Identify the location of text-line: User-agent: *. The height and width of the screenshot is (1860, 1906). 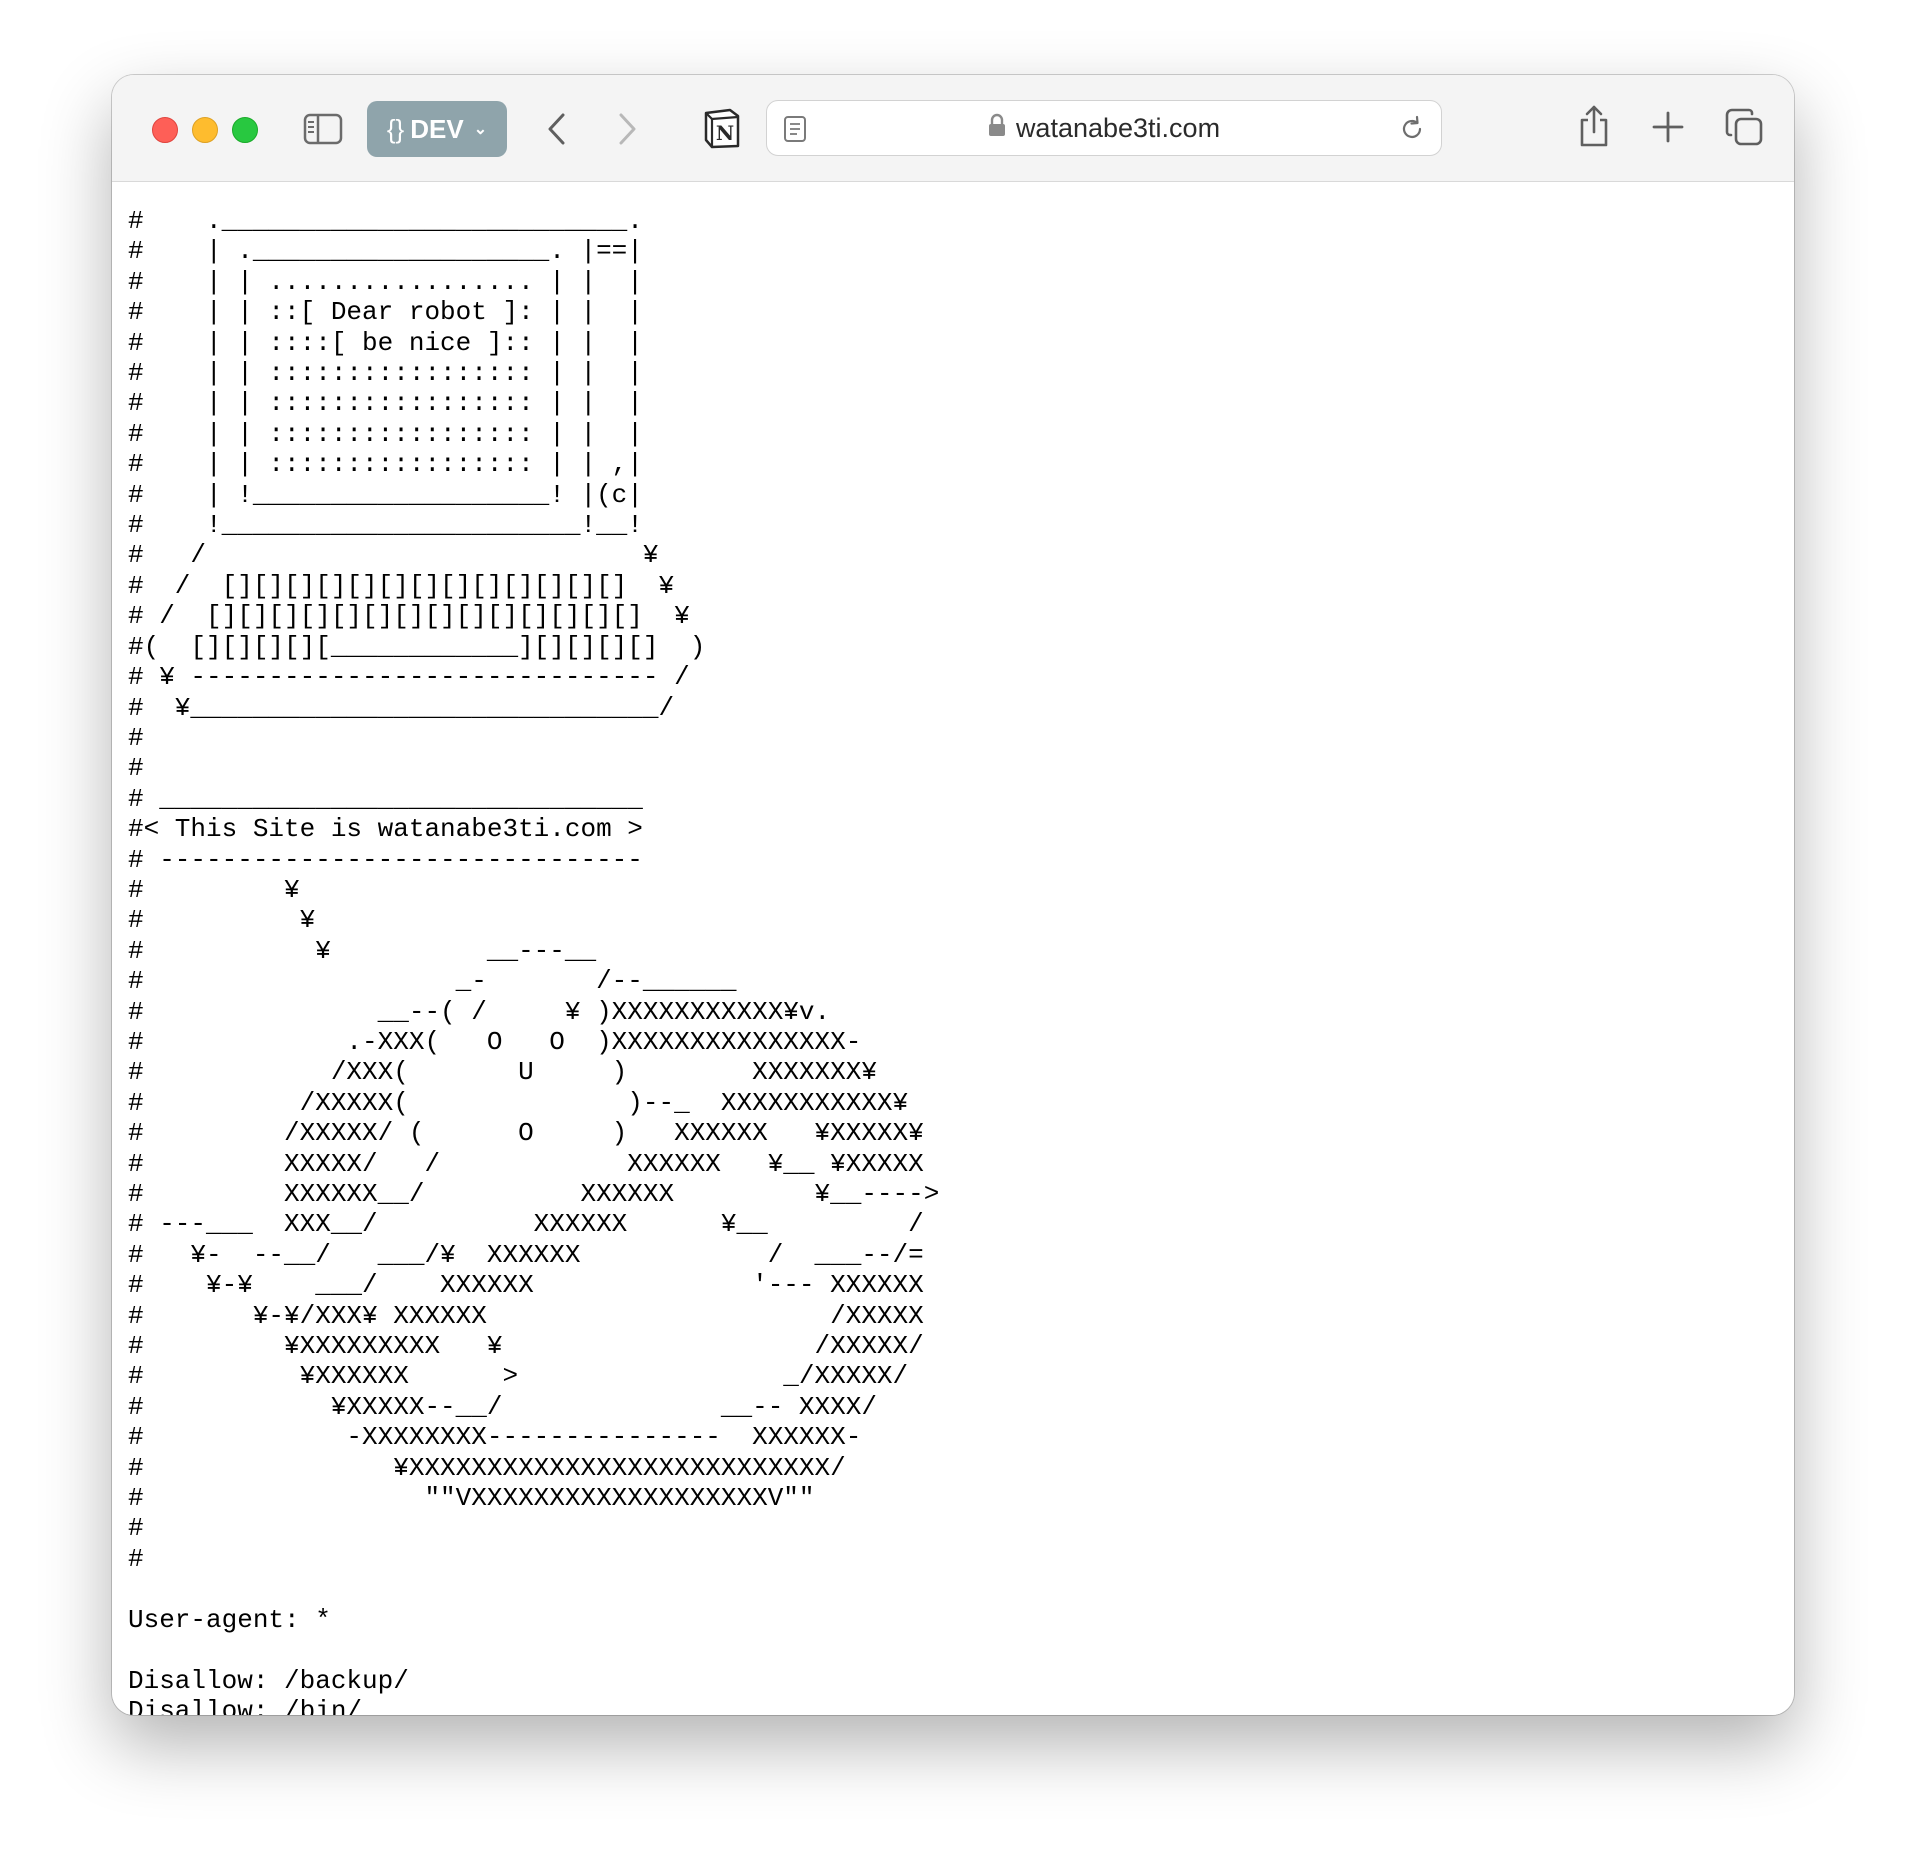
(229, 1619).